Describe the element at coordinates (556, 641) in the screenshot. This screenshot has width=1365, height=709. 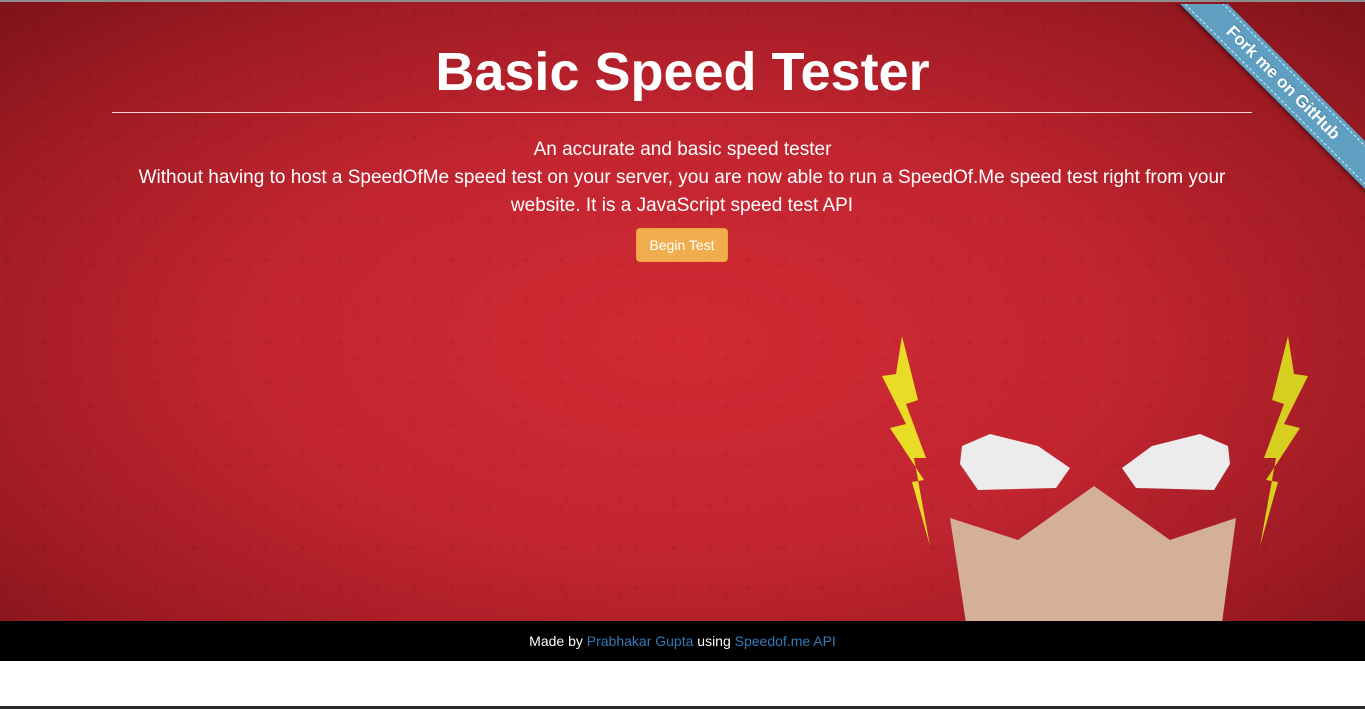
I see `footer-made-by: Made by` at that location.